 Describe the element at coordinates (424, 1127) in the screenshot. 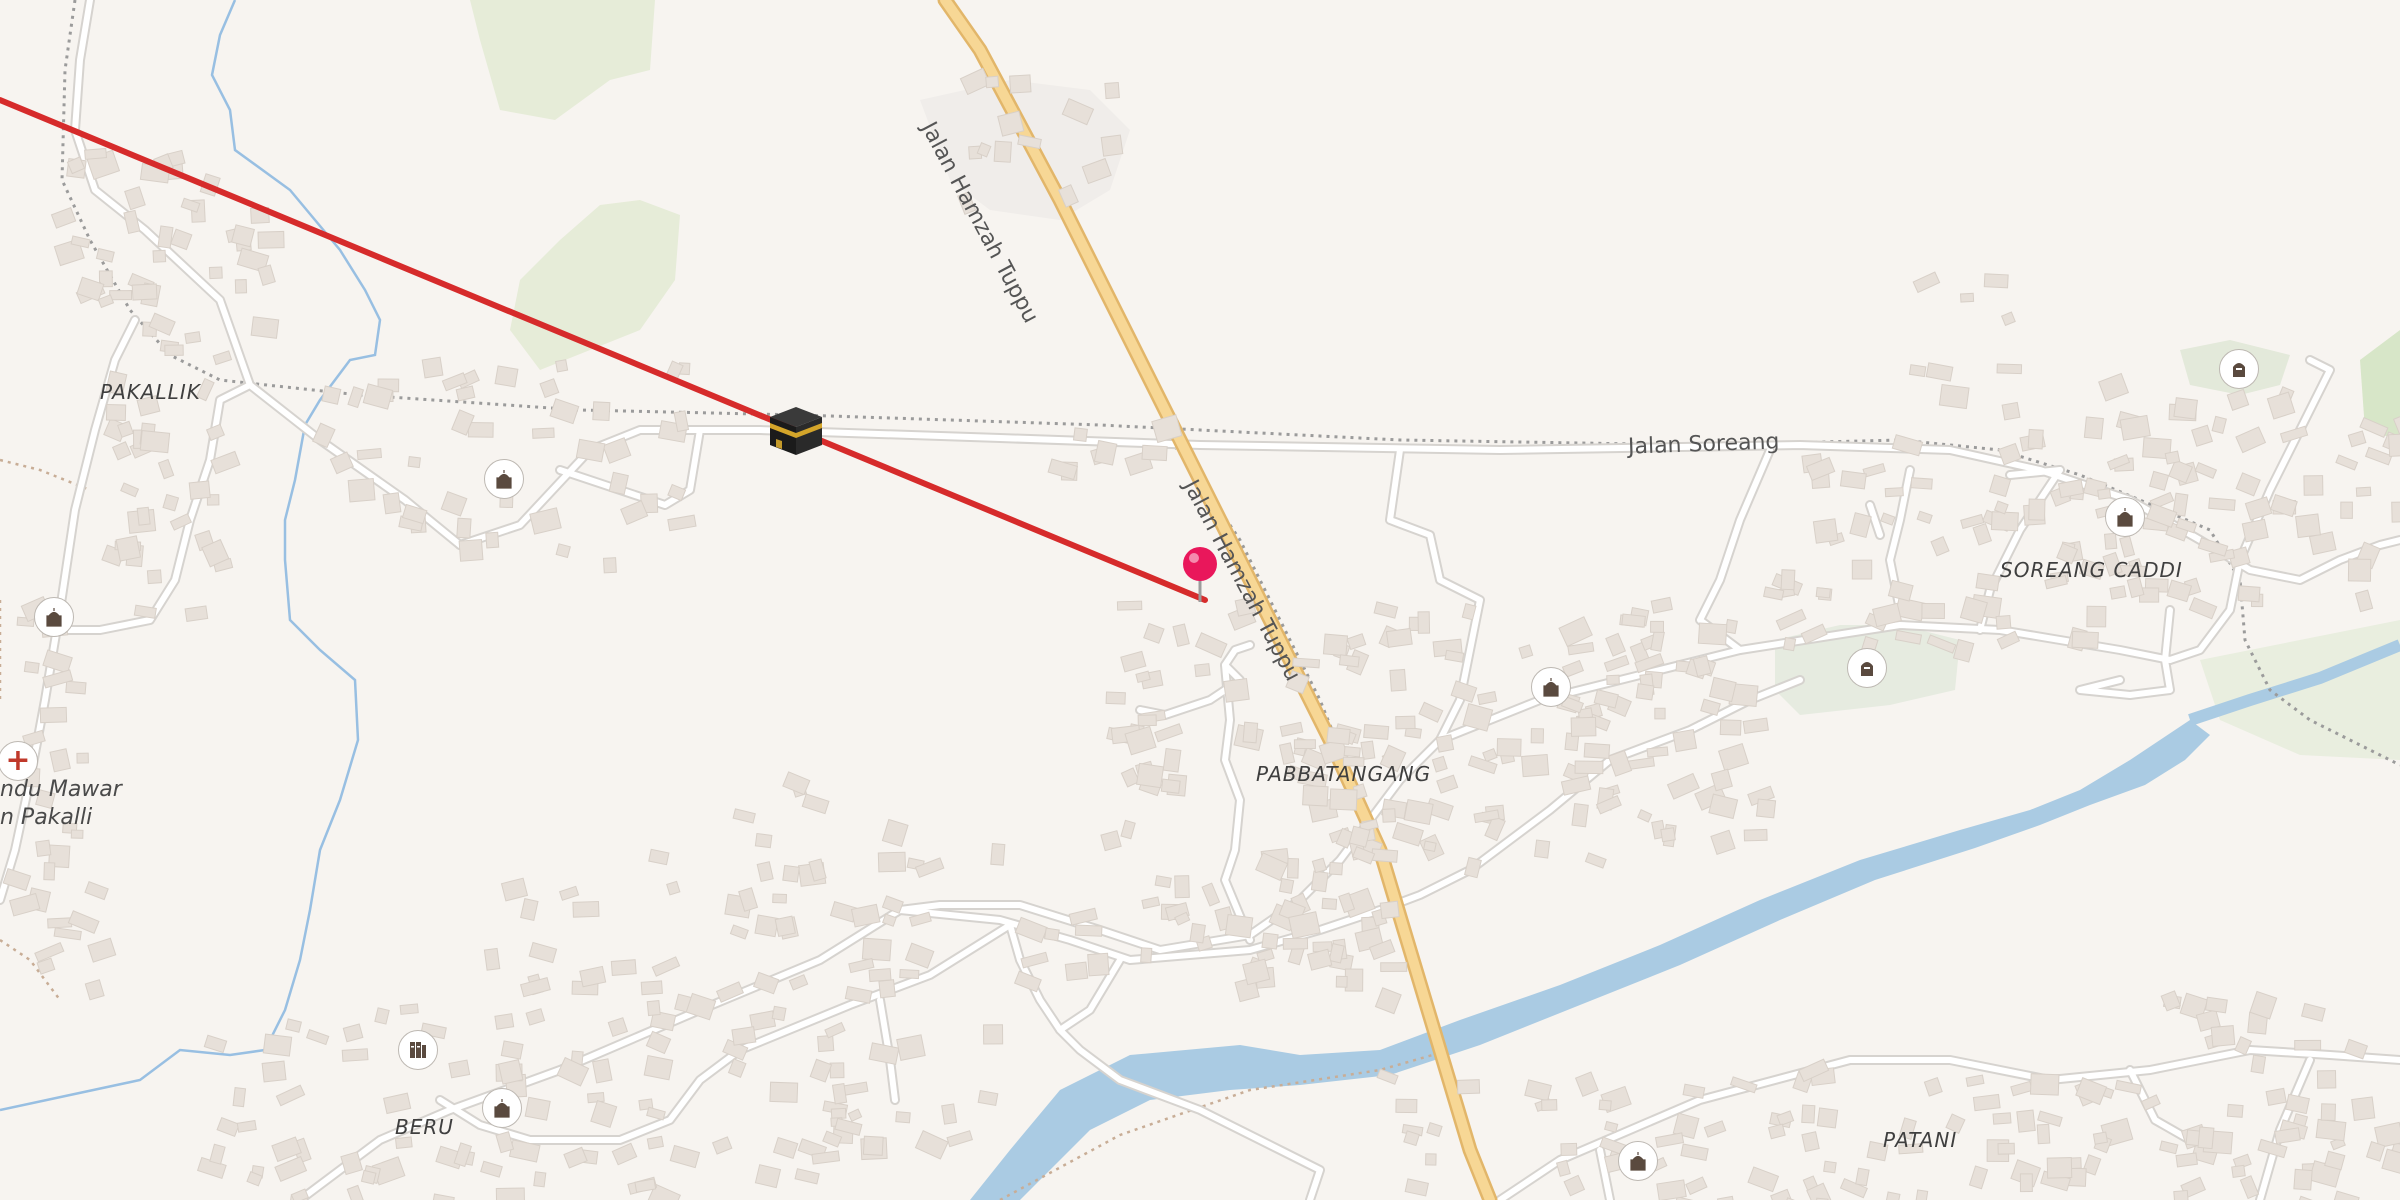

I see `place-label-beru: BERU` at that location.